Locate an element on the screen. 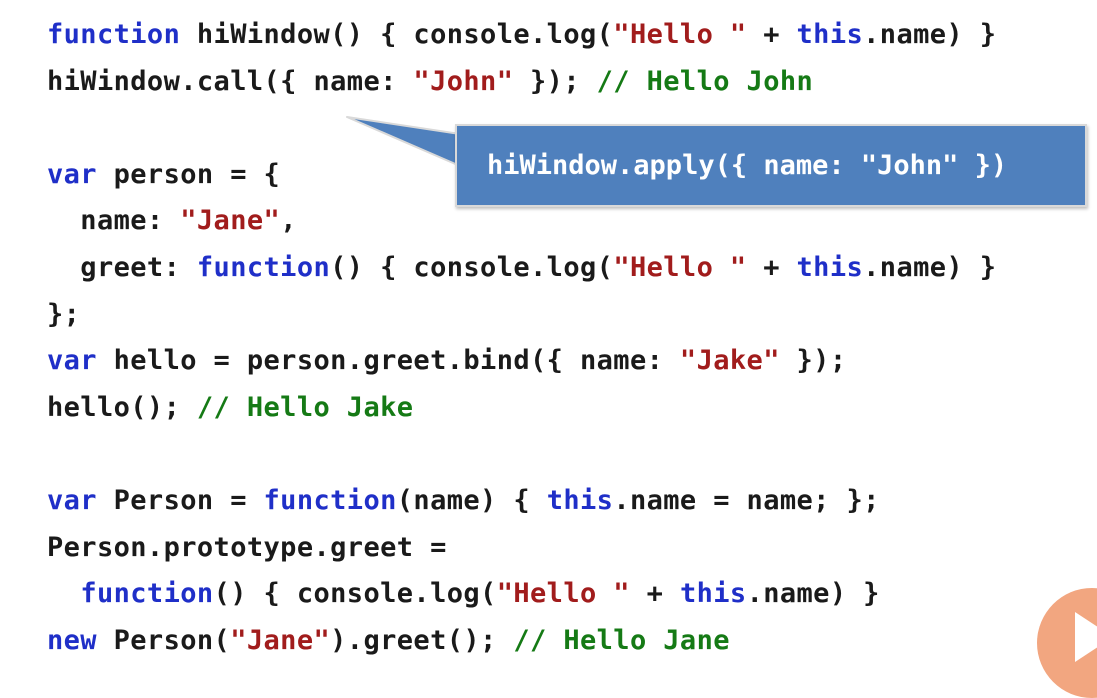 This screenshot has width=1097, height=698. code-line-10: Person.prototype.greet = is located at coordinates (247, 547).